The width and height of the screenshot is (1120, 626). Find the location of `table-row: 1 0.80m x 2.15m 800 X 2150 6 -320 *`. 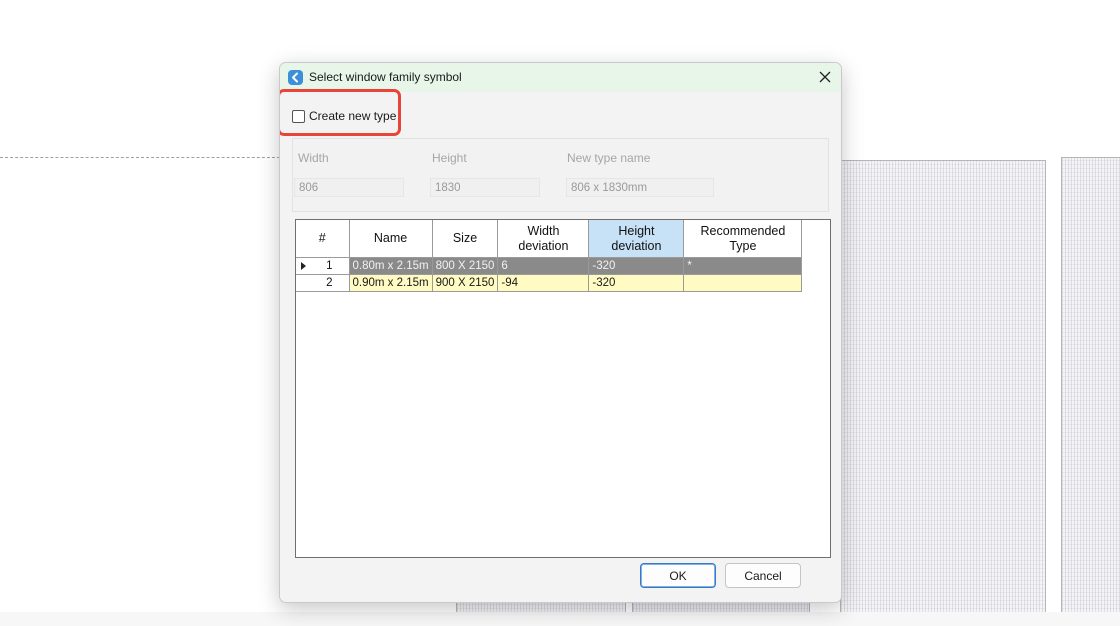

table-row: 1 0.80m x 2.15m 800 X 2150 6 -320 * is located at coordinates (549, 266).